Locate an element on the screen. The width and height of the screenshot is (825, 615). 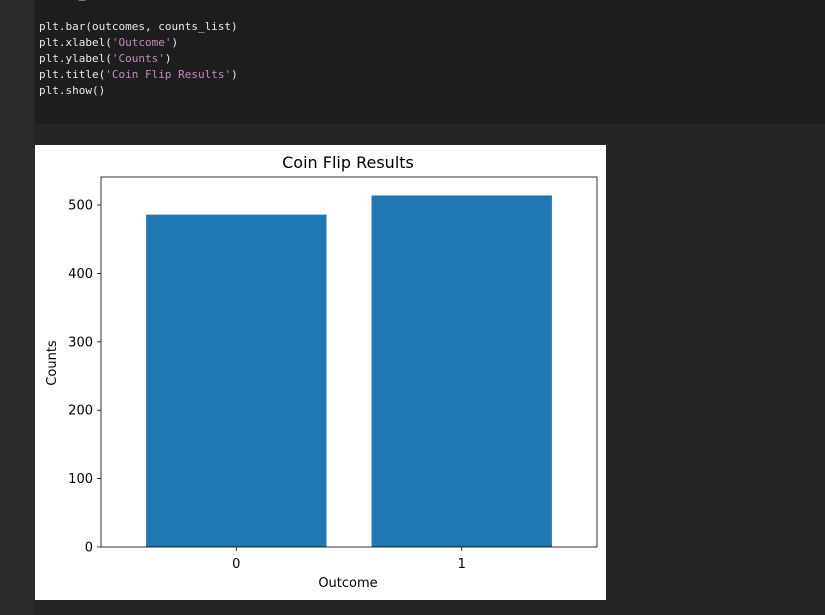
x-tick-label: 0 is located at coordinates (236, 564).